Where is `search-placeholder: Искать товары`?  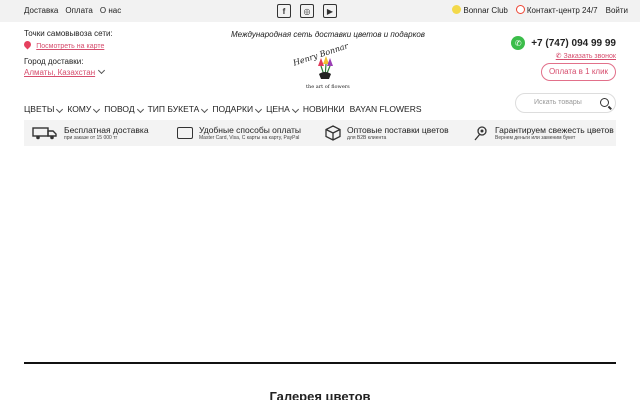
search-placeholder: Искать товары is located at coordinates (558, 102).